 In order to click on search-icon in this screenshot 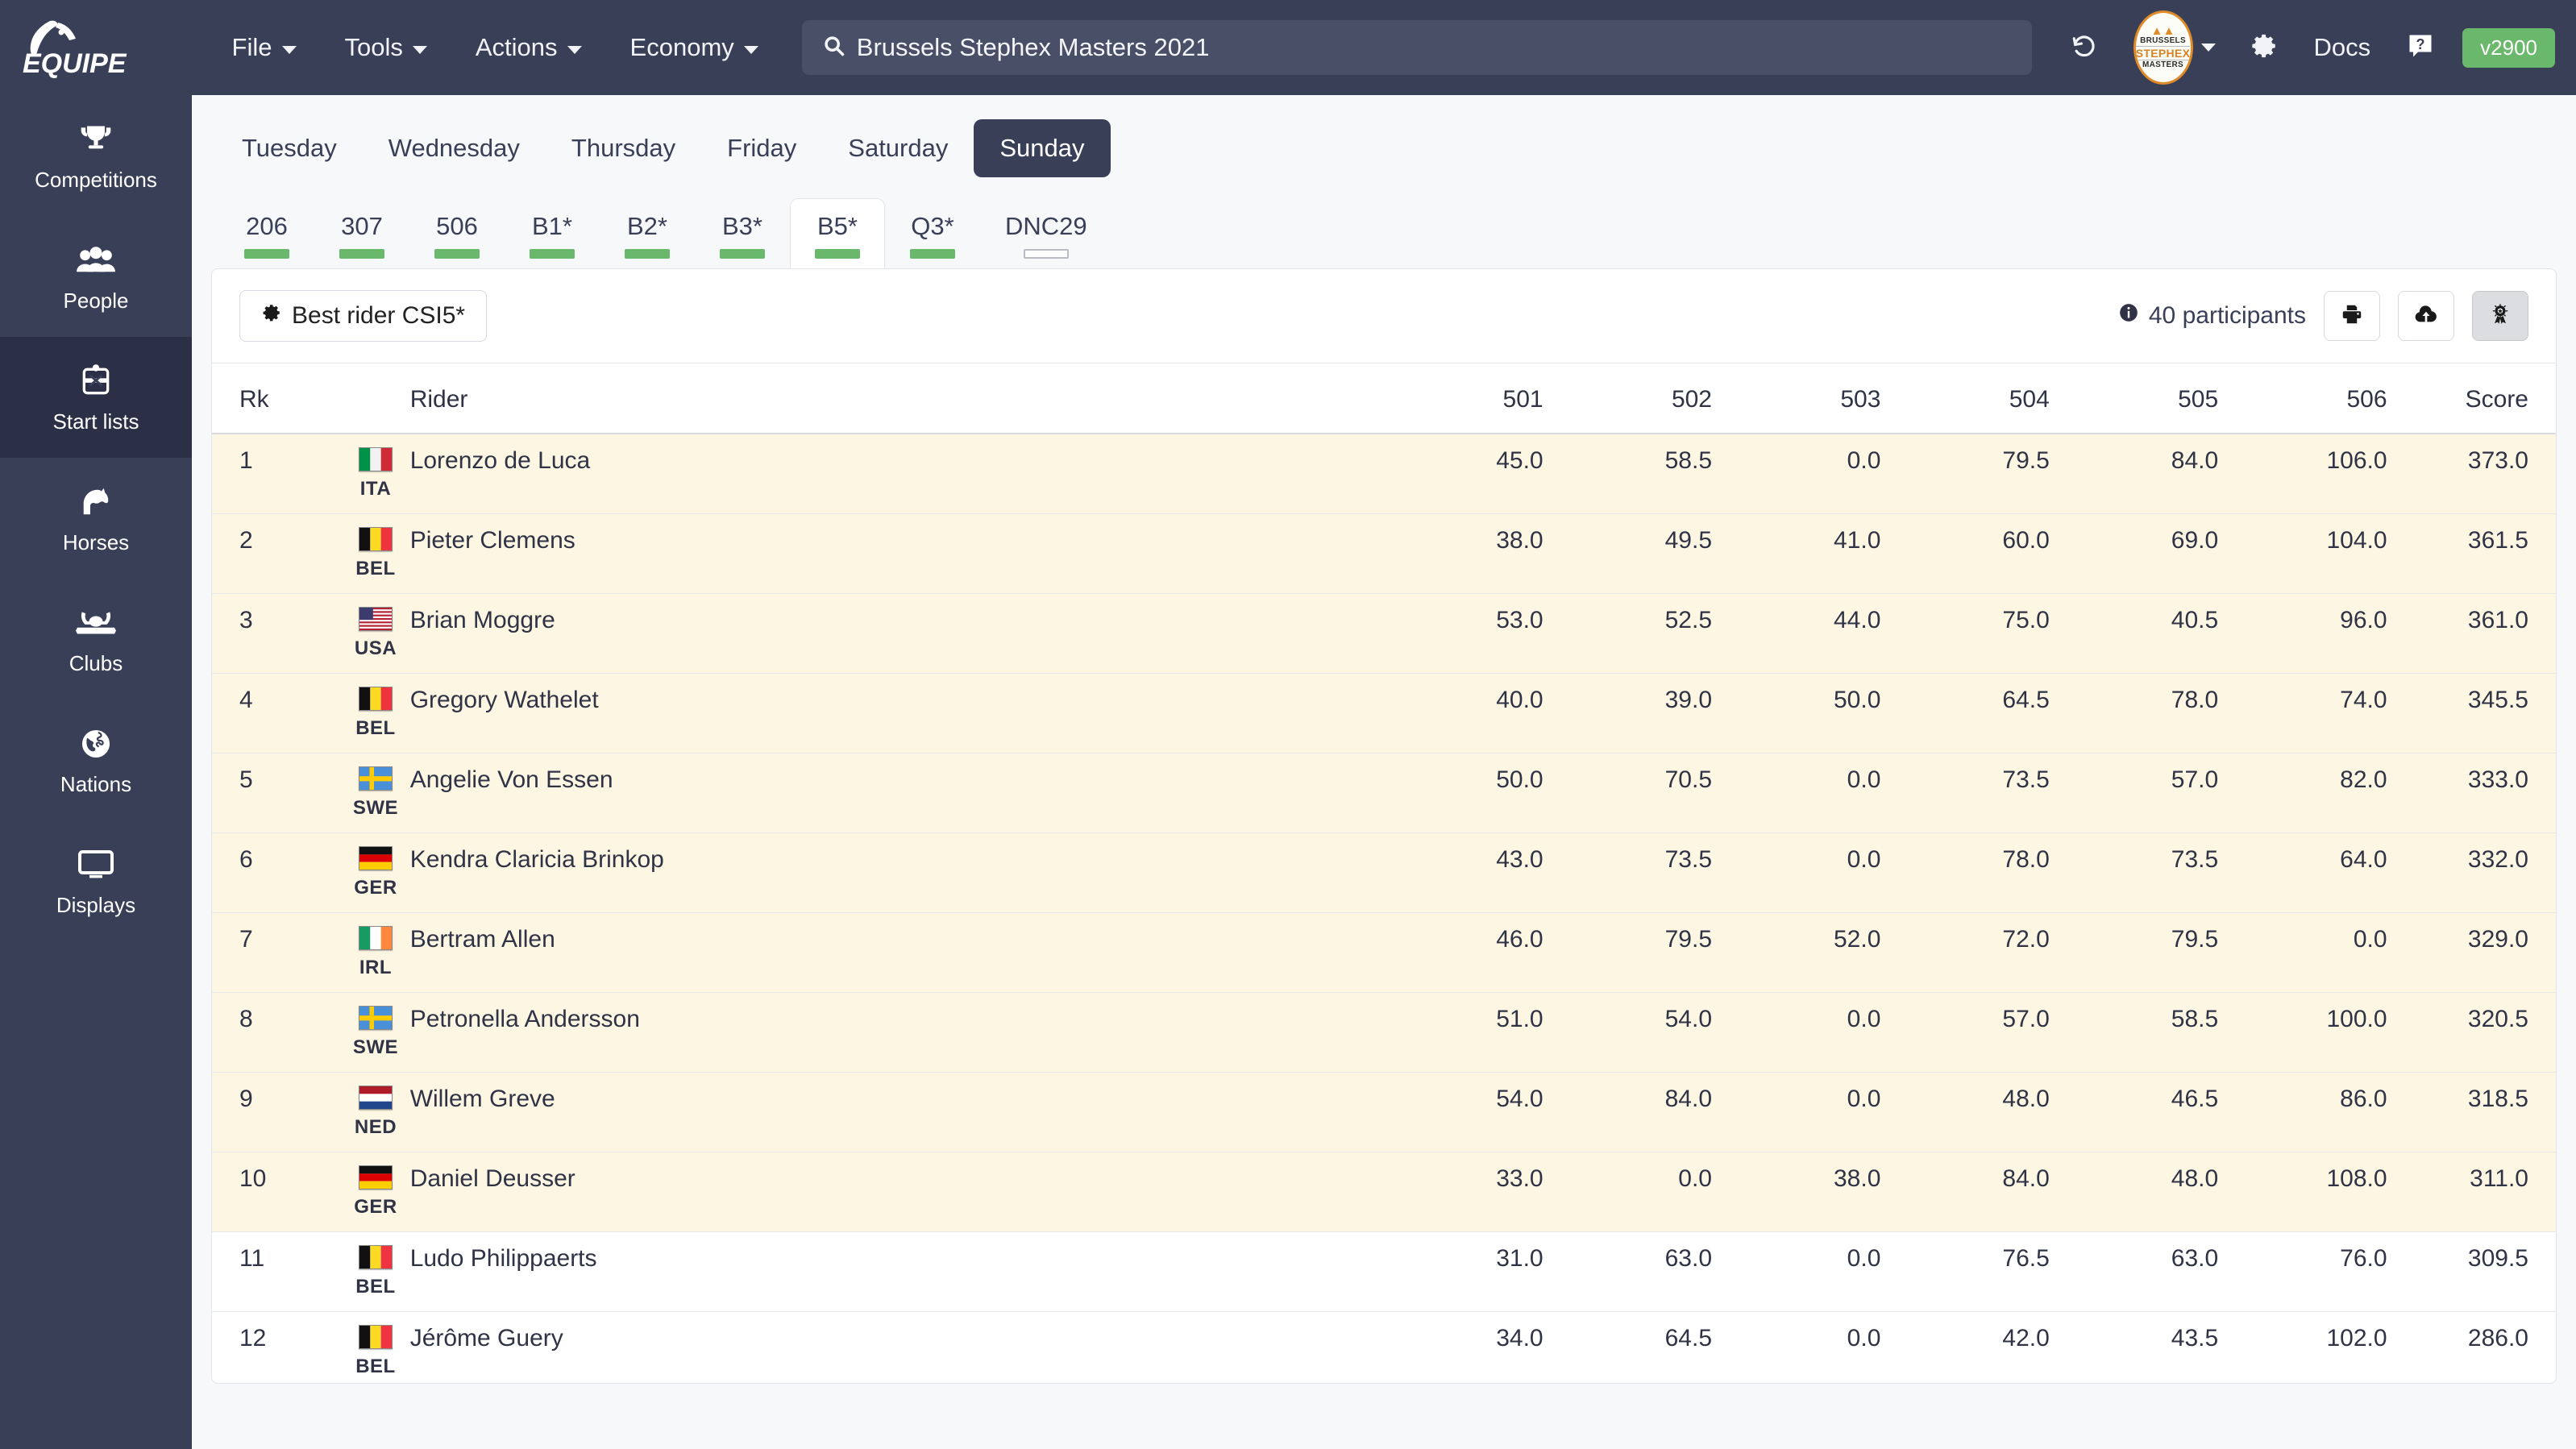, I will do `click(834, 48)`.